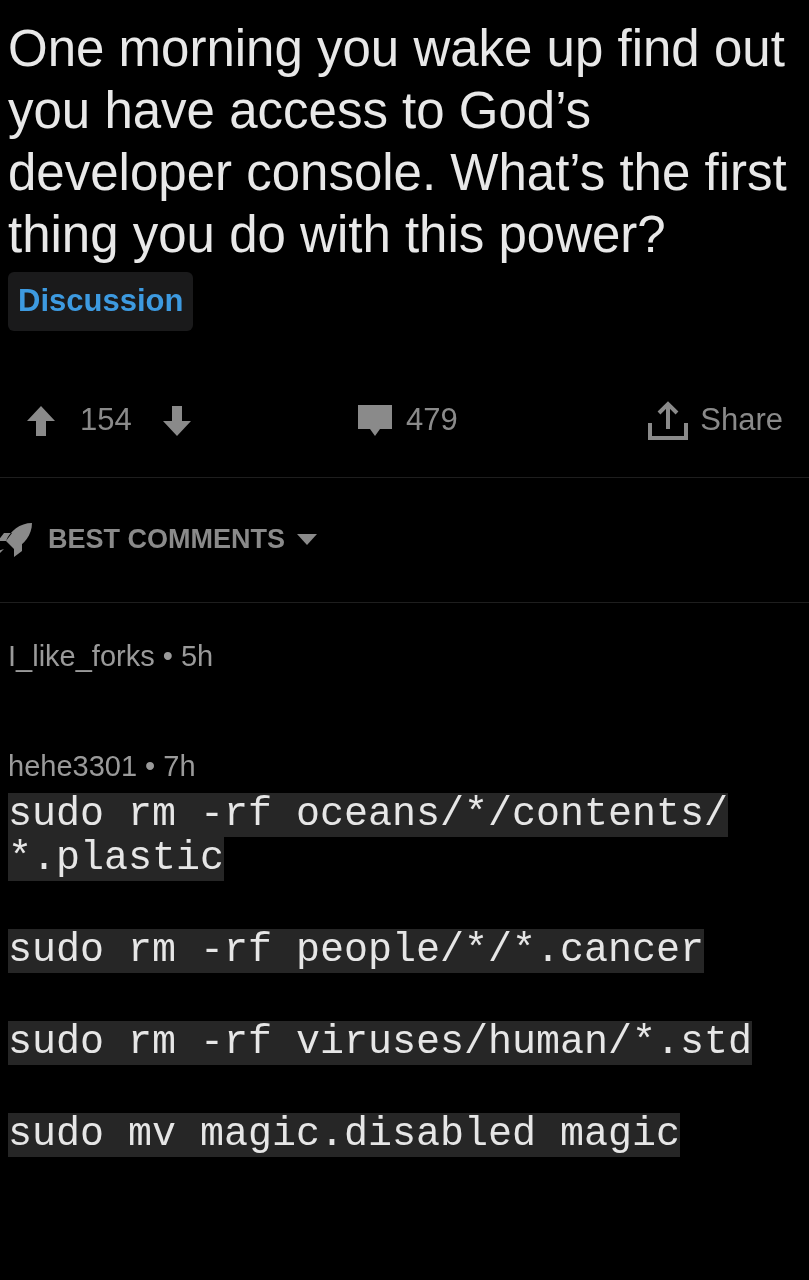 Image resolution: width=809 pixels, height=1280 pixels. Describe the element at coordinates (182, 539) in the screenshot. I see `sort-dropdown: BEST COMMENTS` at that location.